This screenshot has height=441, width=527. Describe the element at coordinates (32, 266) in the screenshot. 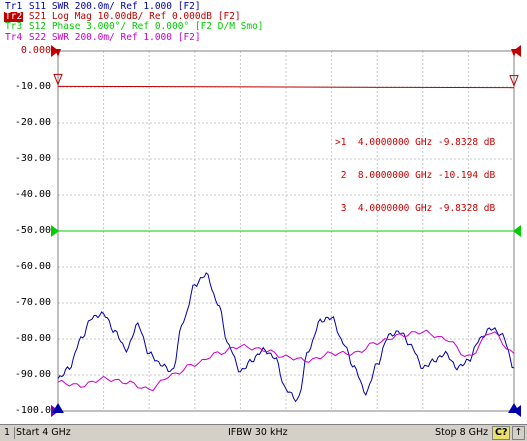

I see `y-tick-label: -60.00` at that location.